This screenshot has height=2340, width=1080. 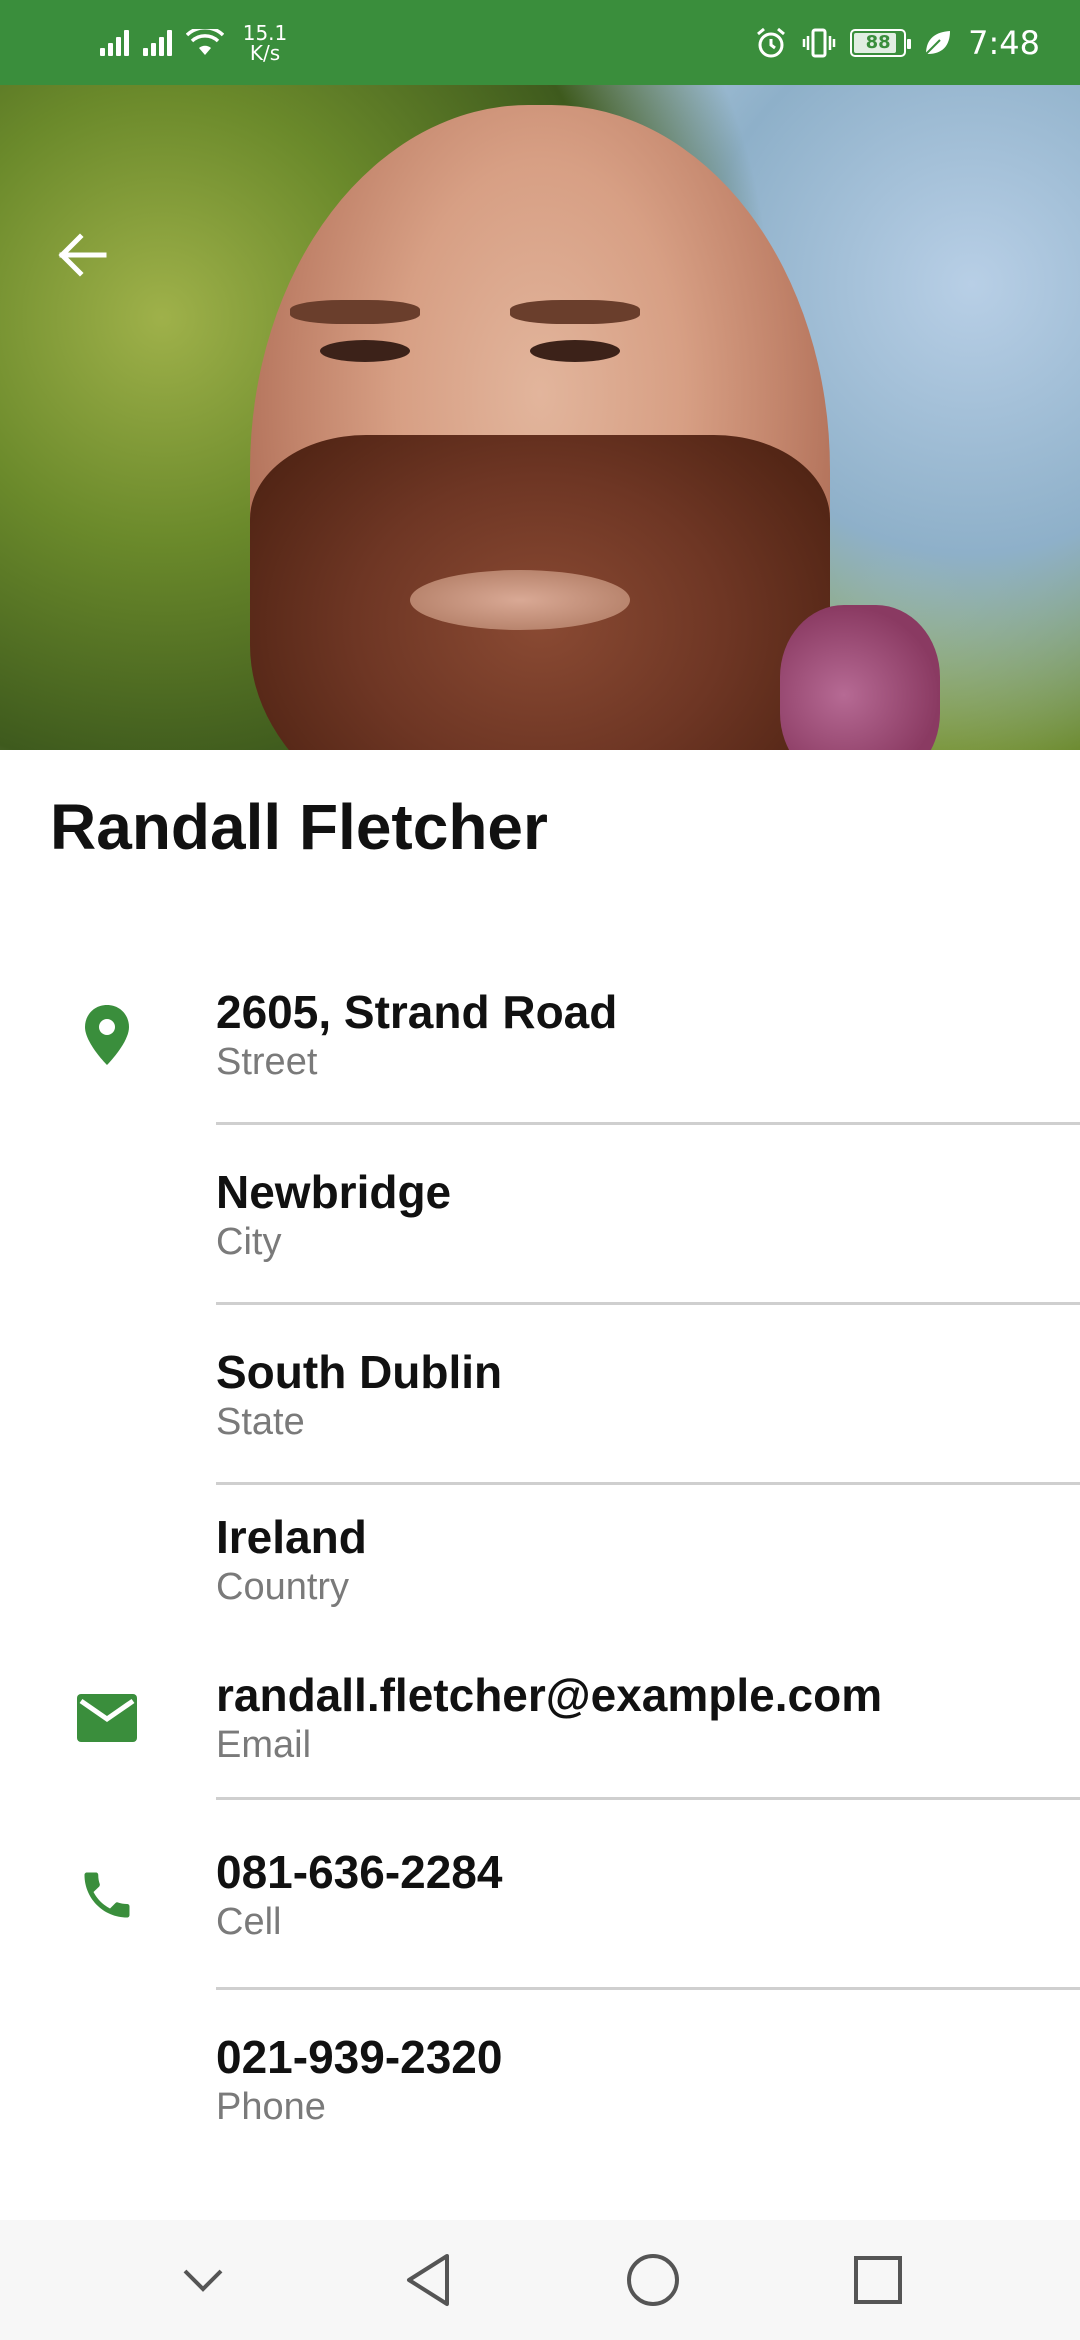 What do you see at coordinates (575, 351) in the screenshot?
I see `photo-eye-right` at bounding box center [575, 351].